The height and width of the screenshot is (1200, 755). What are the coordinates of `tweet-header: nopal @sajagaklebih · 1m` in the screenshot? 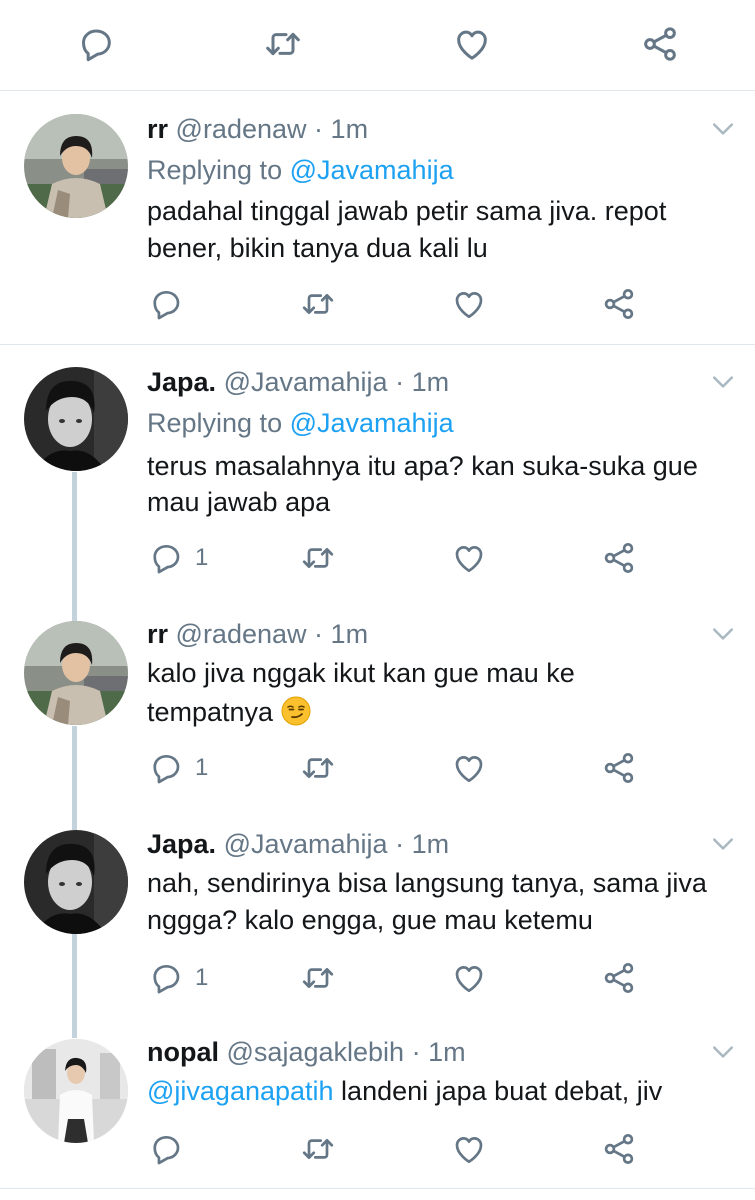 It's located at (306, 1052).